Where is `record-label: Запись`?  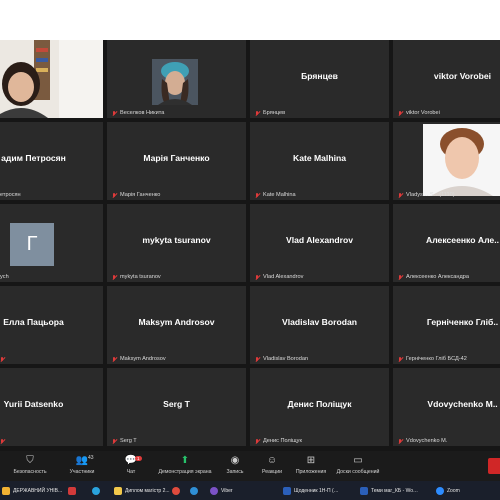 record-label: Запись is located at coordinates (235, 472).